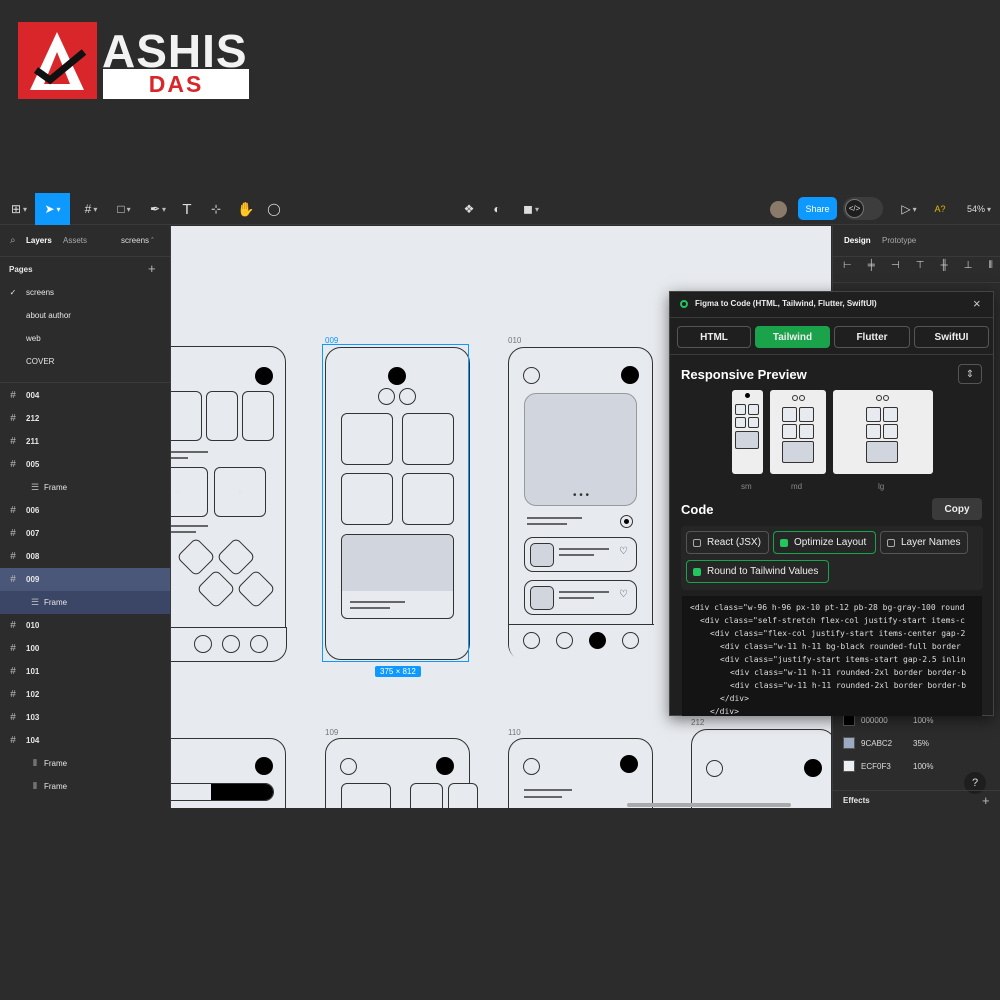 The width and height of the screenshot is (1000, 1000). I want to click on copy-button: Copy, so click(957, 509).